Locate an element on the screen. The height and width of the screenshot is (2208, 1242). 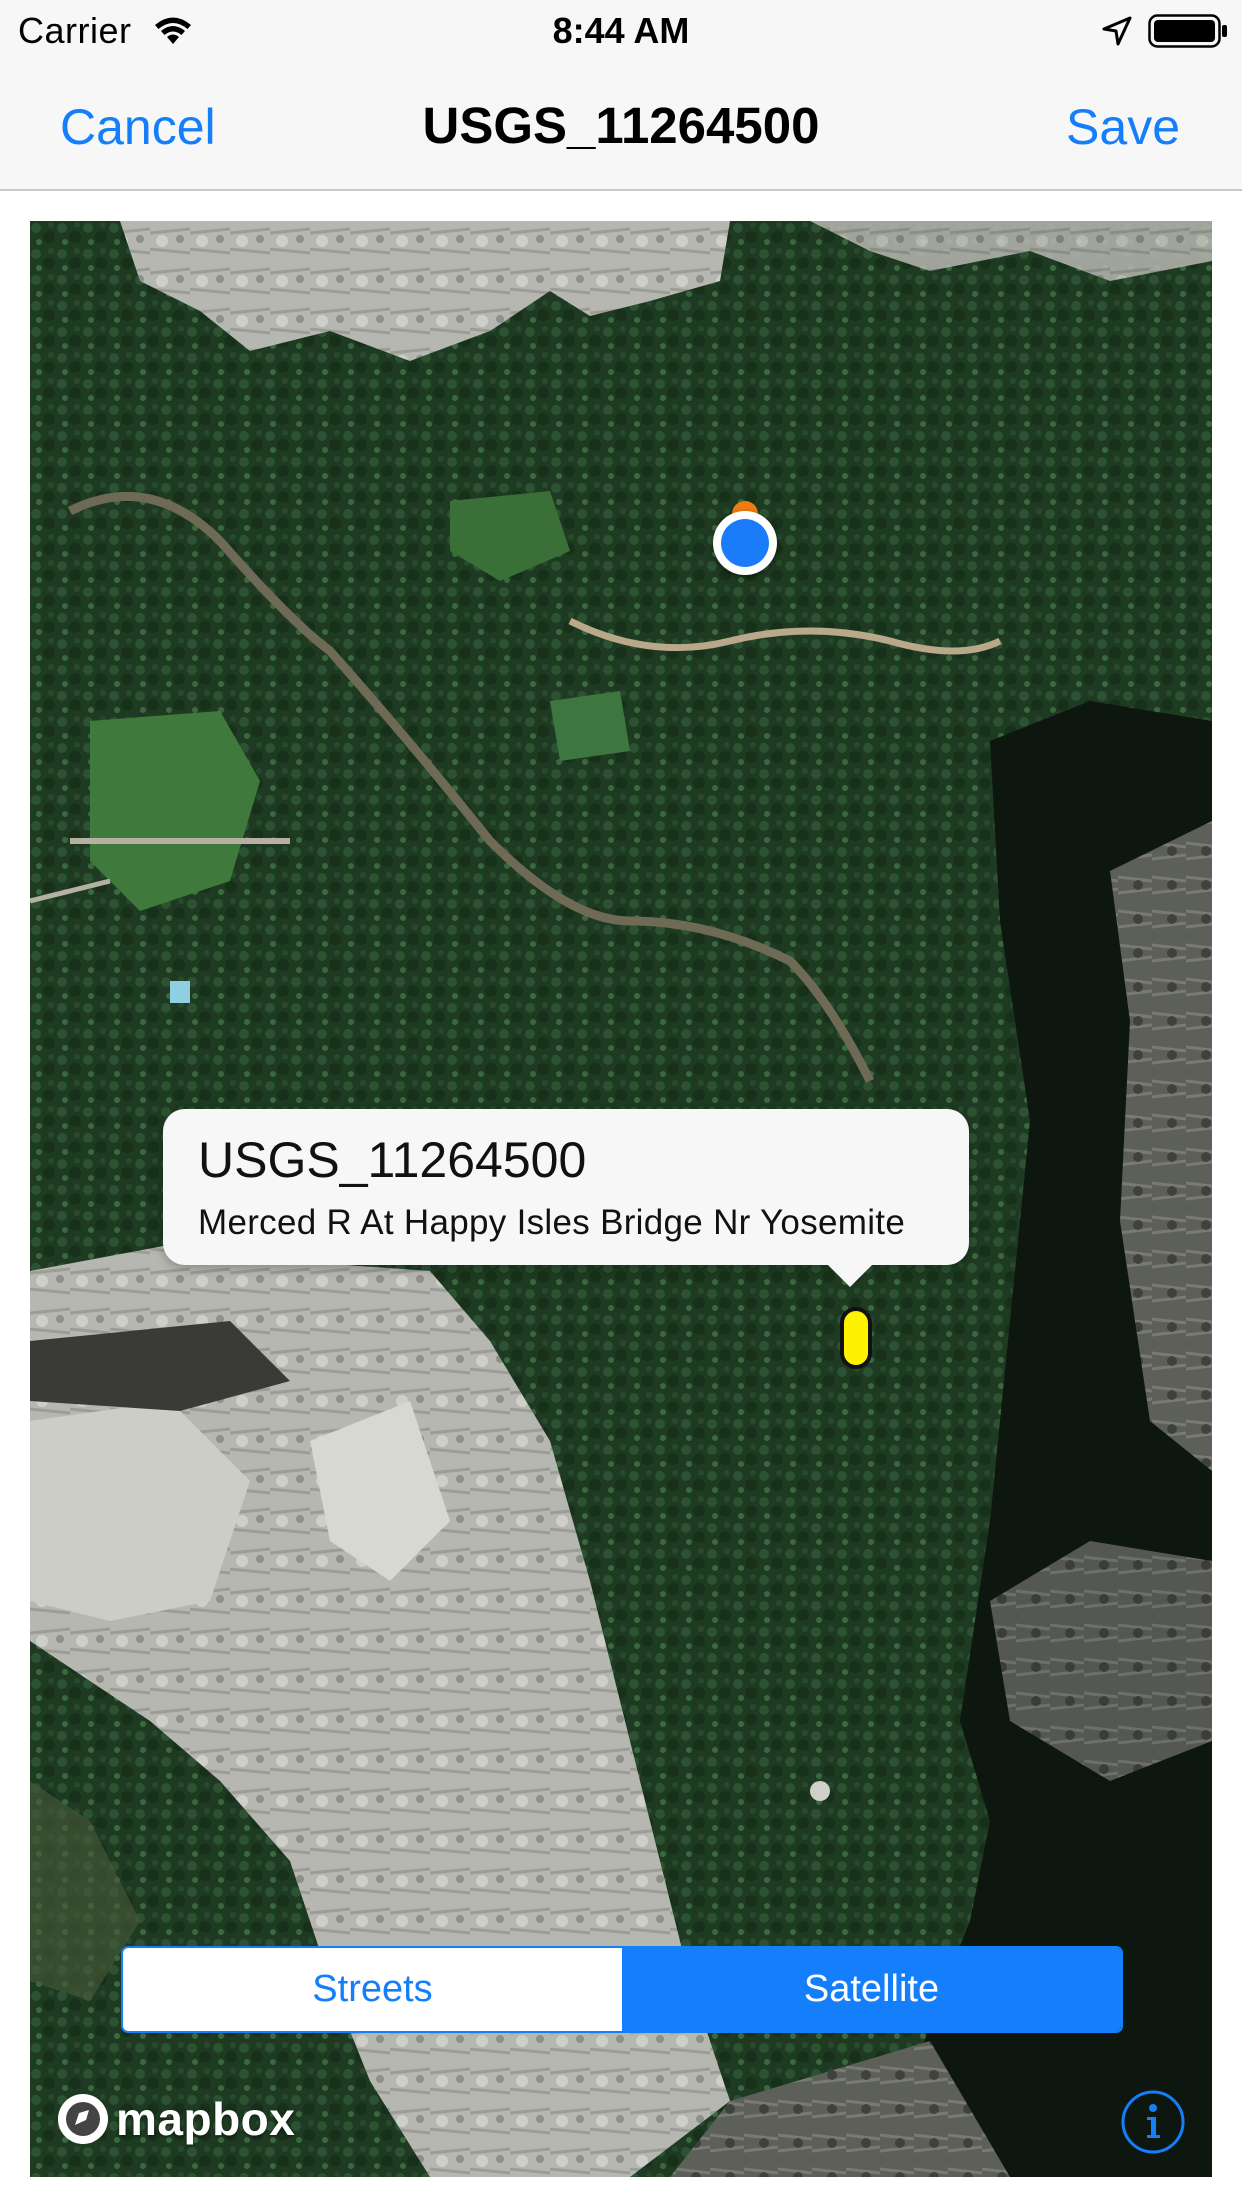
mapbox-mark-icon is located at coordinates (83, 2119).